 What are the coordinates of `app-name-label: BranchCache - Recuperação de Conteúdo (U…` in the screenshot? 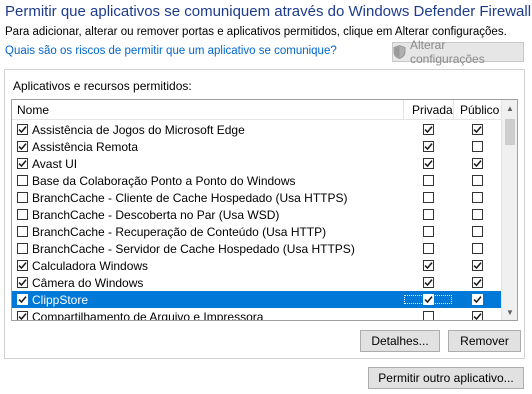 It's located at (179, 231).